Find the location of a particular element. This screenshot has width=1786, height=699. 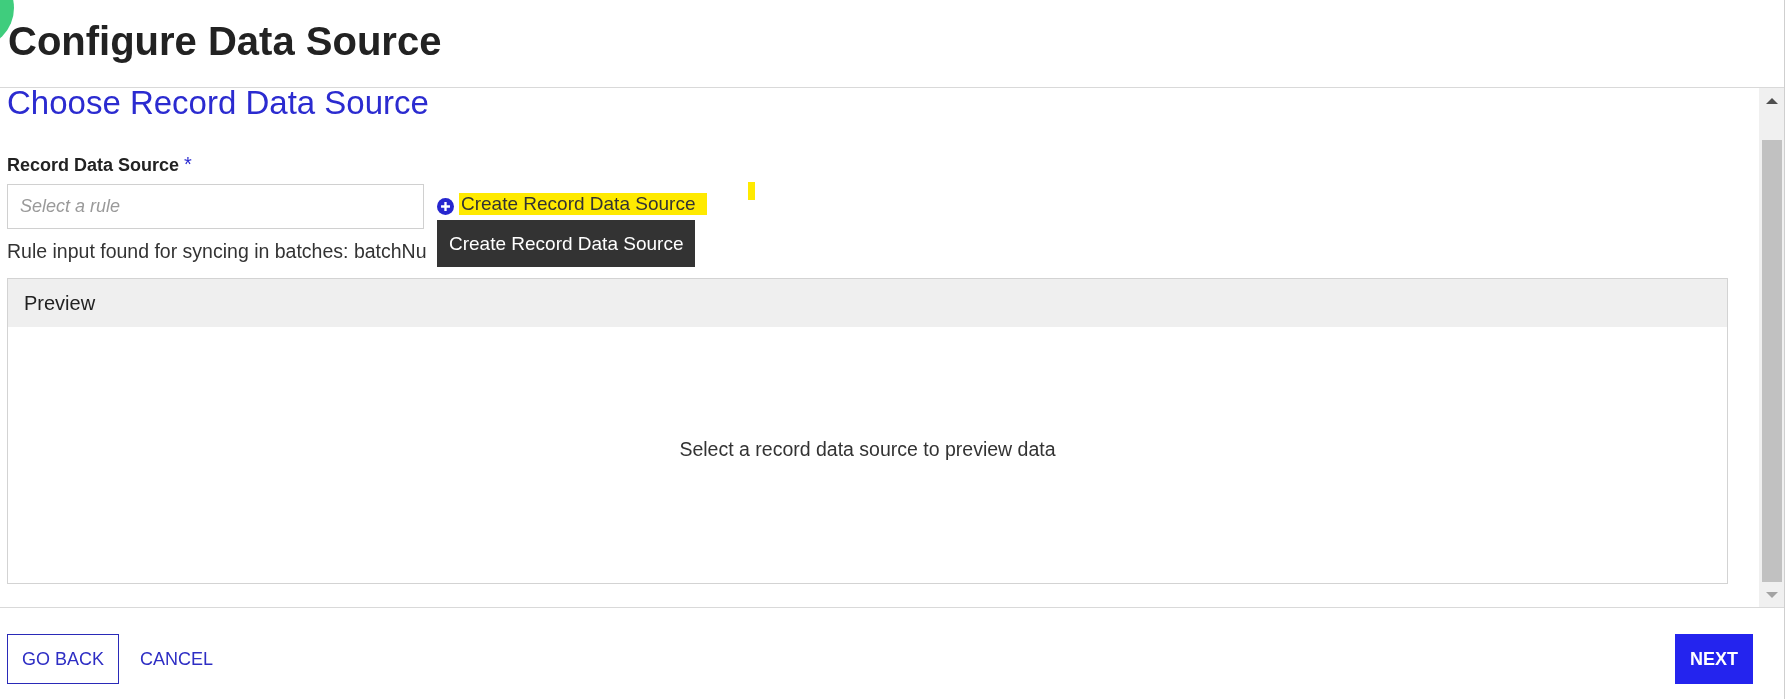

rule-select-field: Select a rule is located at coordinates (215, 206).